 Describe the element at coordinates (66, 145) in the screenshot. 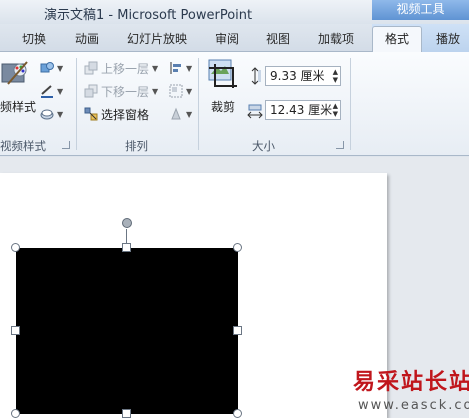

I see `video-styles-dialog-launcher-icon` at that location.